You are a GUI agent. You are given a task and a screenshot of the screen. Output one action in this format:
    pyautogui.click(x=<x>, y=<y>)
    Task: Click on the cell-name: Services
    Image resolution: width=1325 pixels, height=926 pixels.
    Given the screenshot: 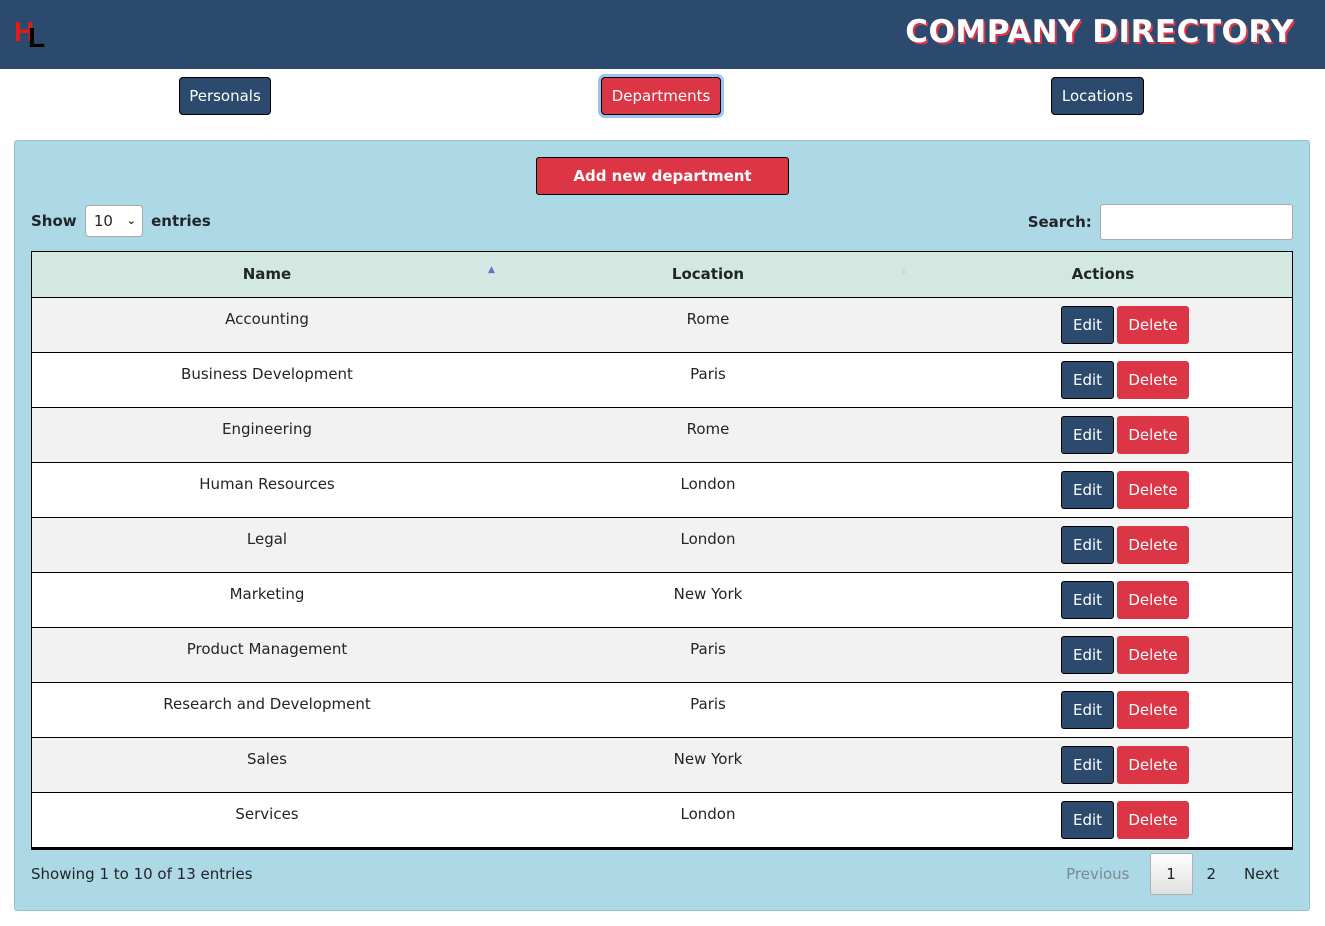 What is the action you would take?
    pyautogui.click(x=267, y=814)
    